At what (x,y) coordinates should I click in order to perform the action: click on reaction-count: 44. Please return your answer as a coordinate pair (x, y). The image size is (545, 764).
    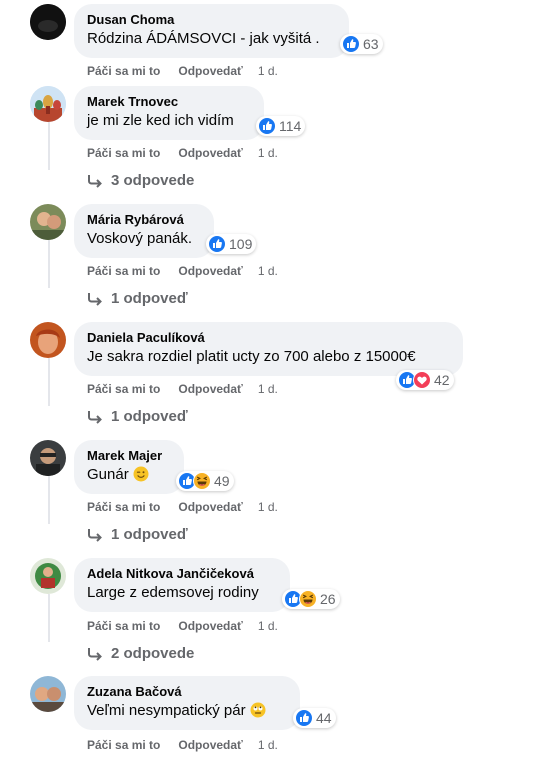
    Looking at the image, I should click on (324, 718).